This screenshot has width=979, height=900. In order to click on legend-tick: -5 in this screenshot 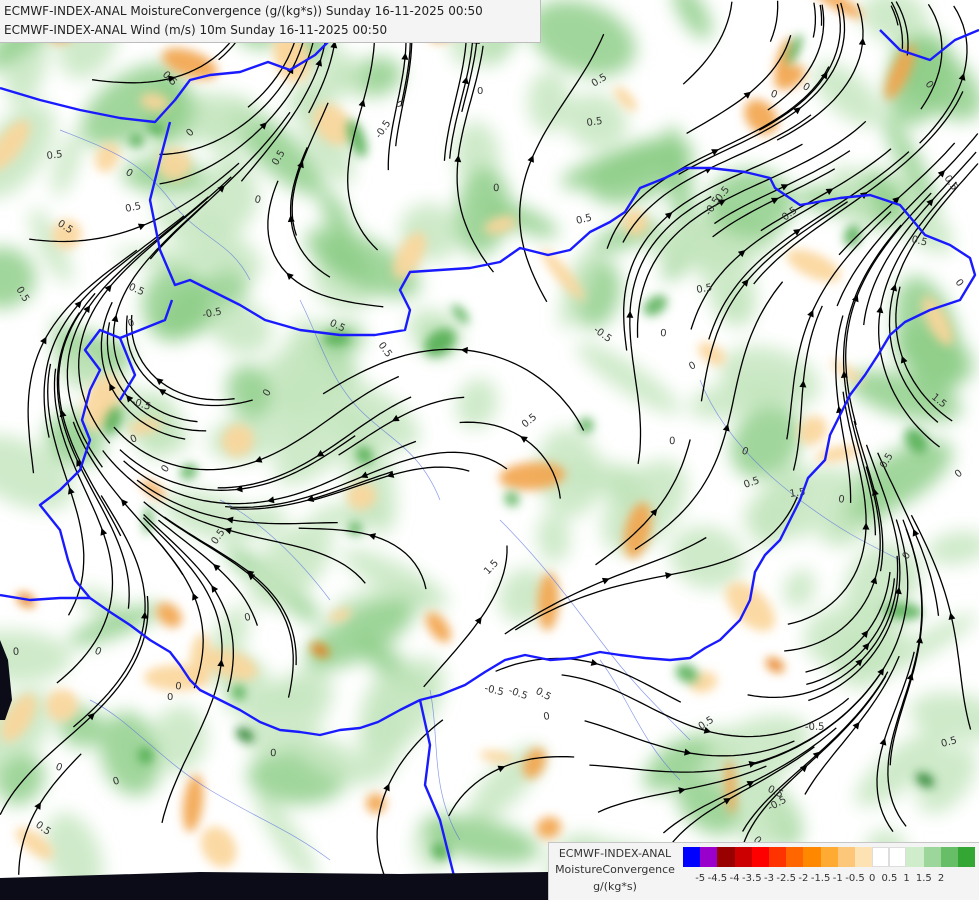, I will do `click(700, 878)`.